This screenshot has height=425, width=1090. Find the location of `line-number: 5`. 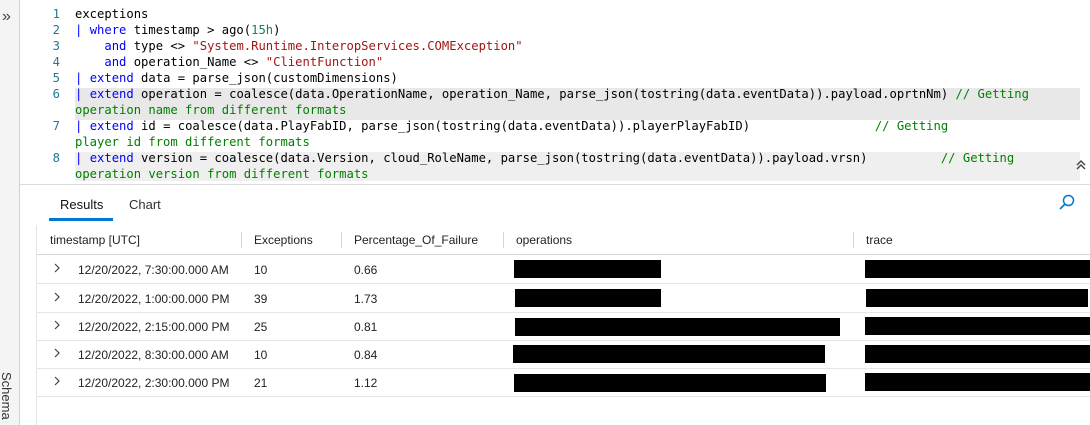

line-number: 5 is located at coordinates (56, 78).